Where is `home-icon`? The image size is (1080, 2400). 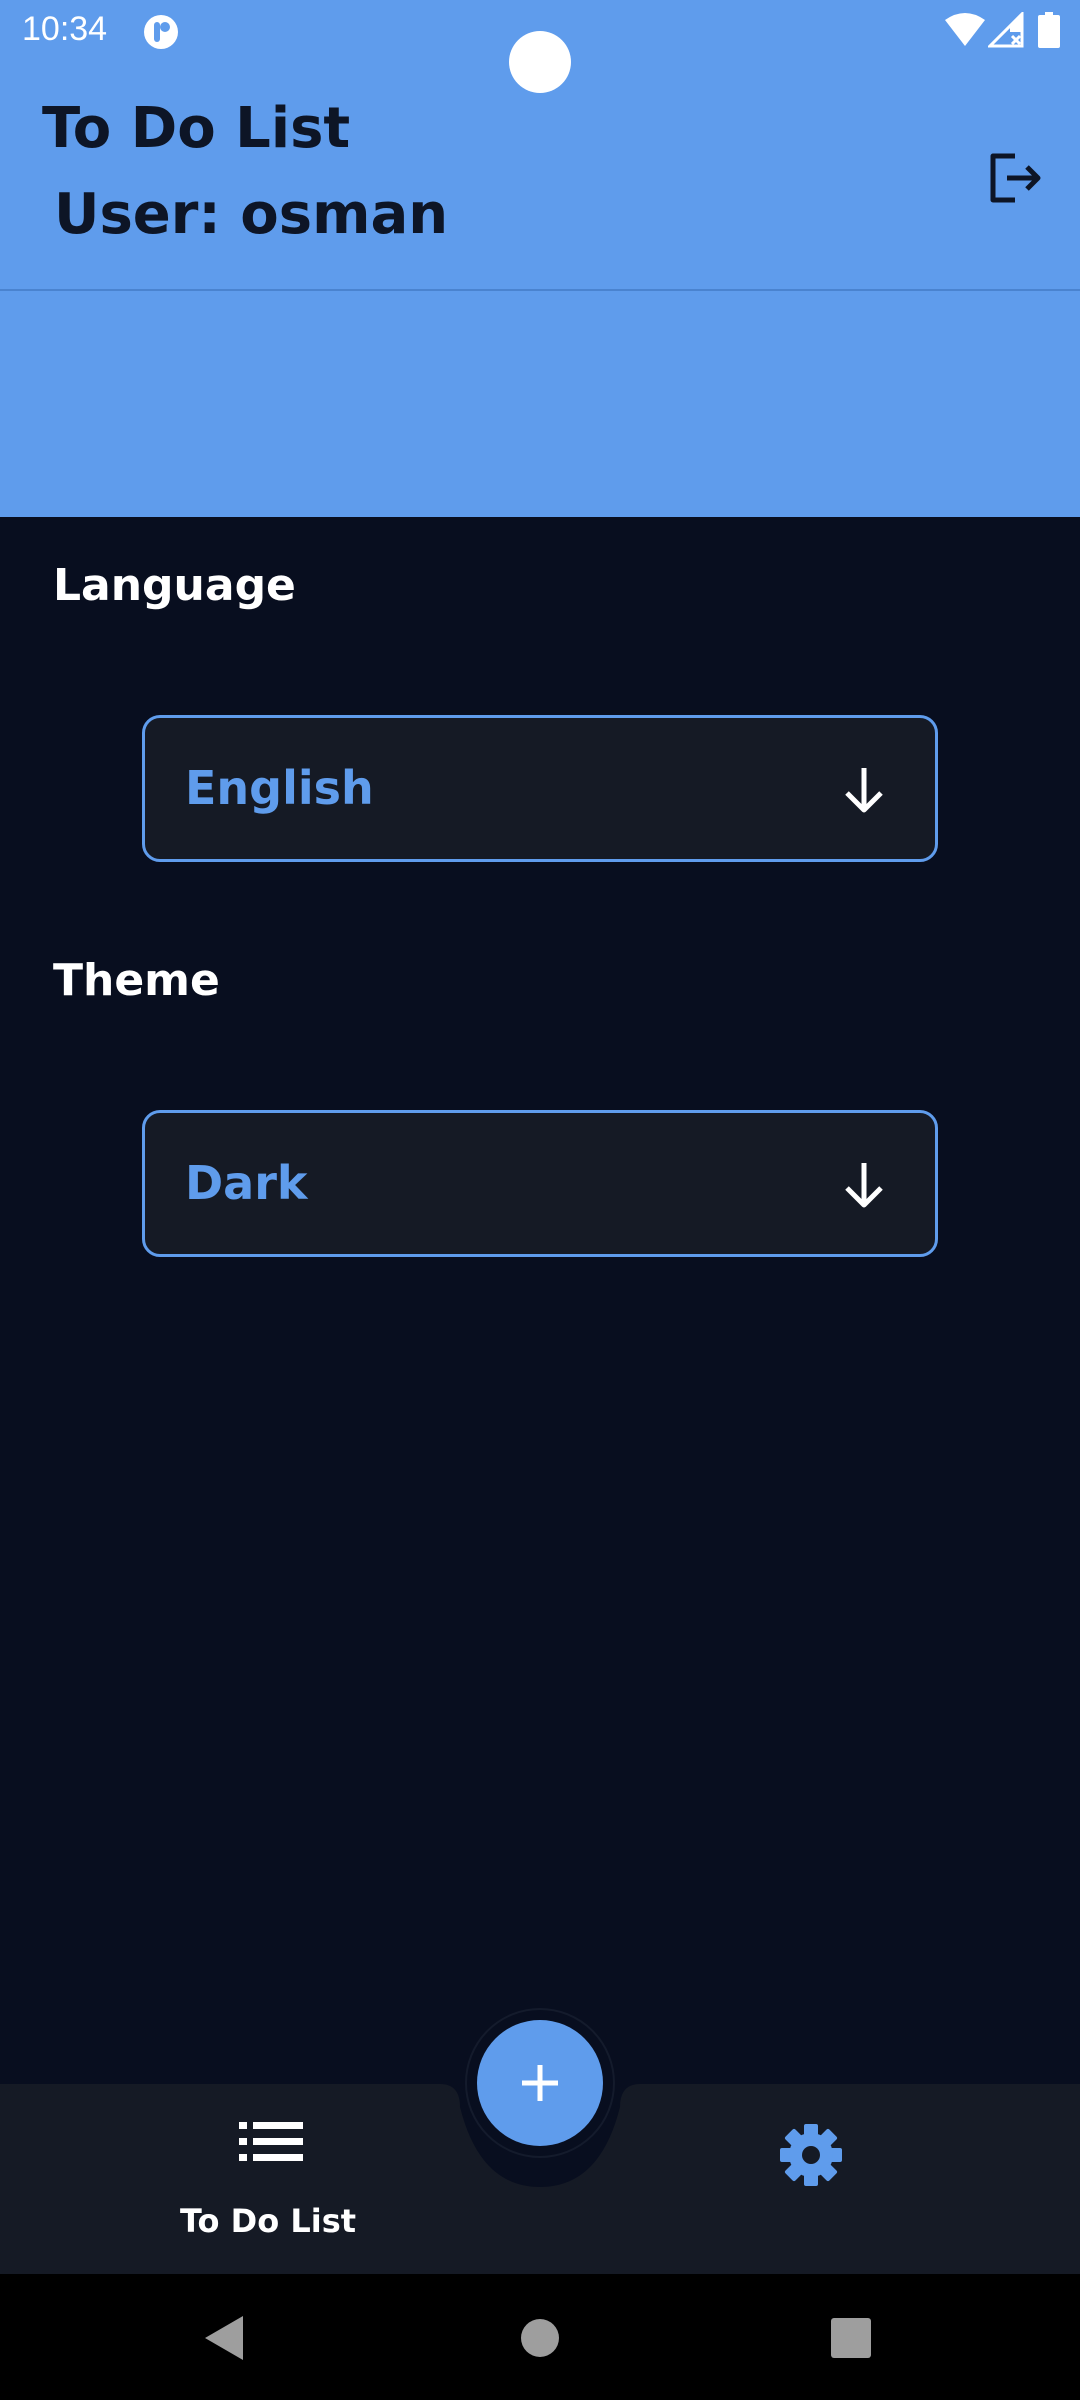 home-icon is located at coordinates (540, 2338).